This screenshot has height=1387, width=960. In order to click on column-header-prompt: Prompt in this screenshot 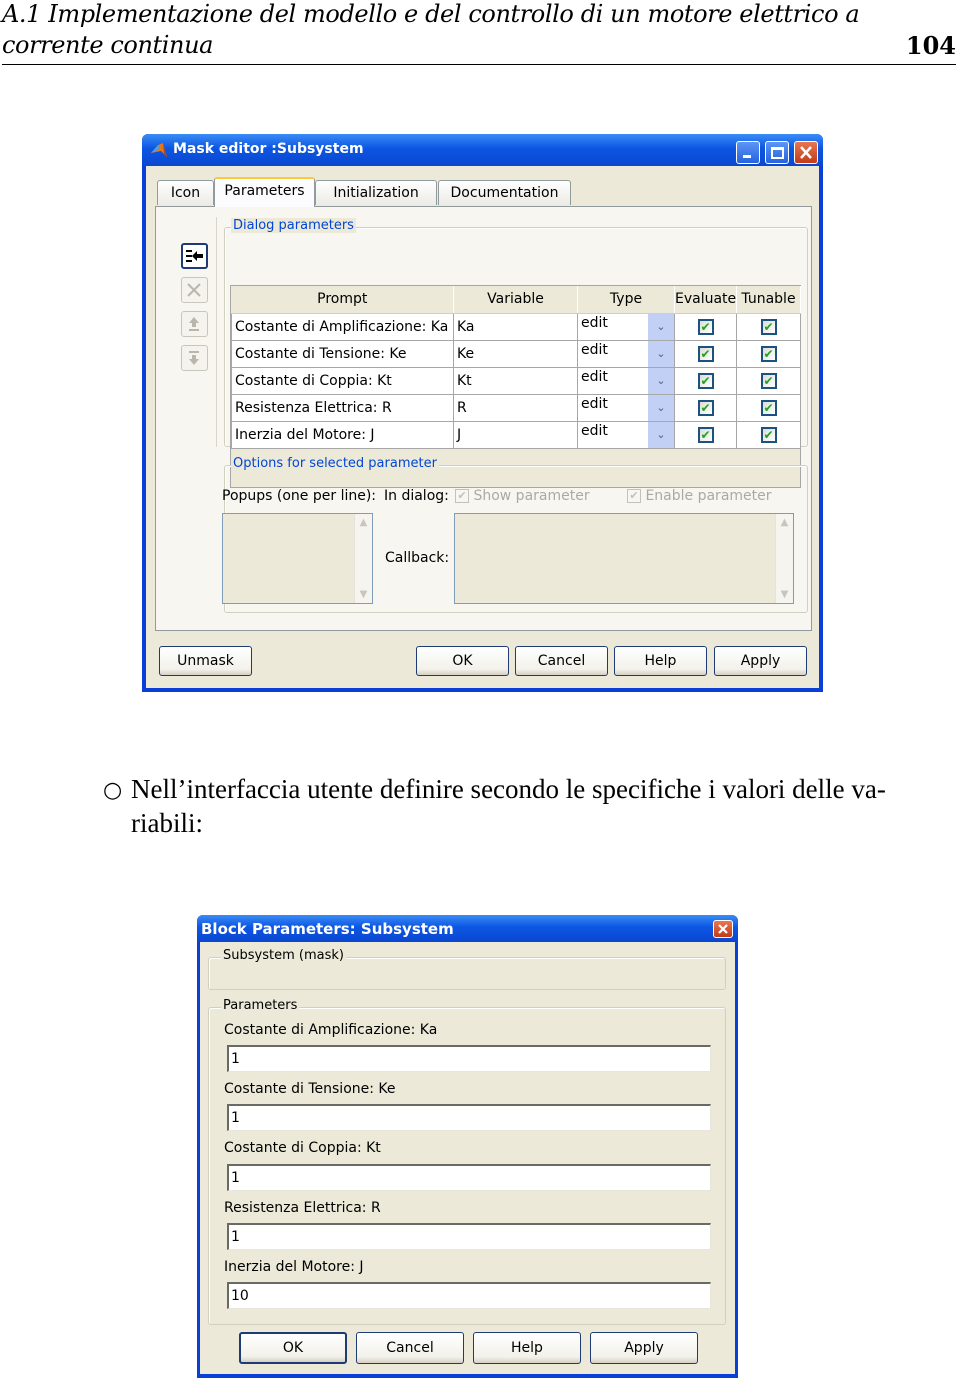, I will do `click(342, 300)`.